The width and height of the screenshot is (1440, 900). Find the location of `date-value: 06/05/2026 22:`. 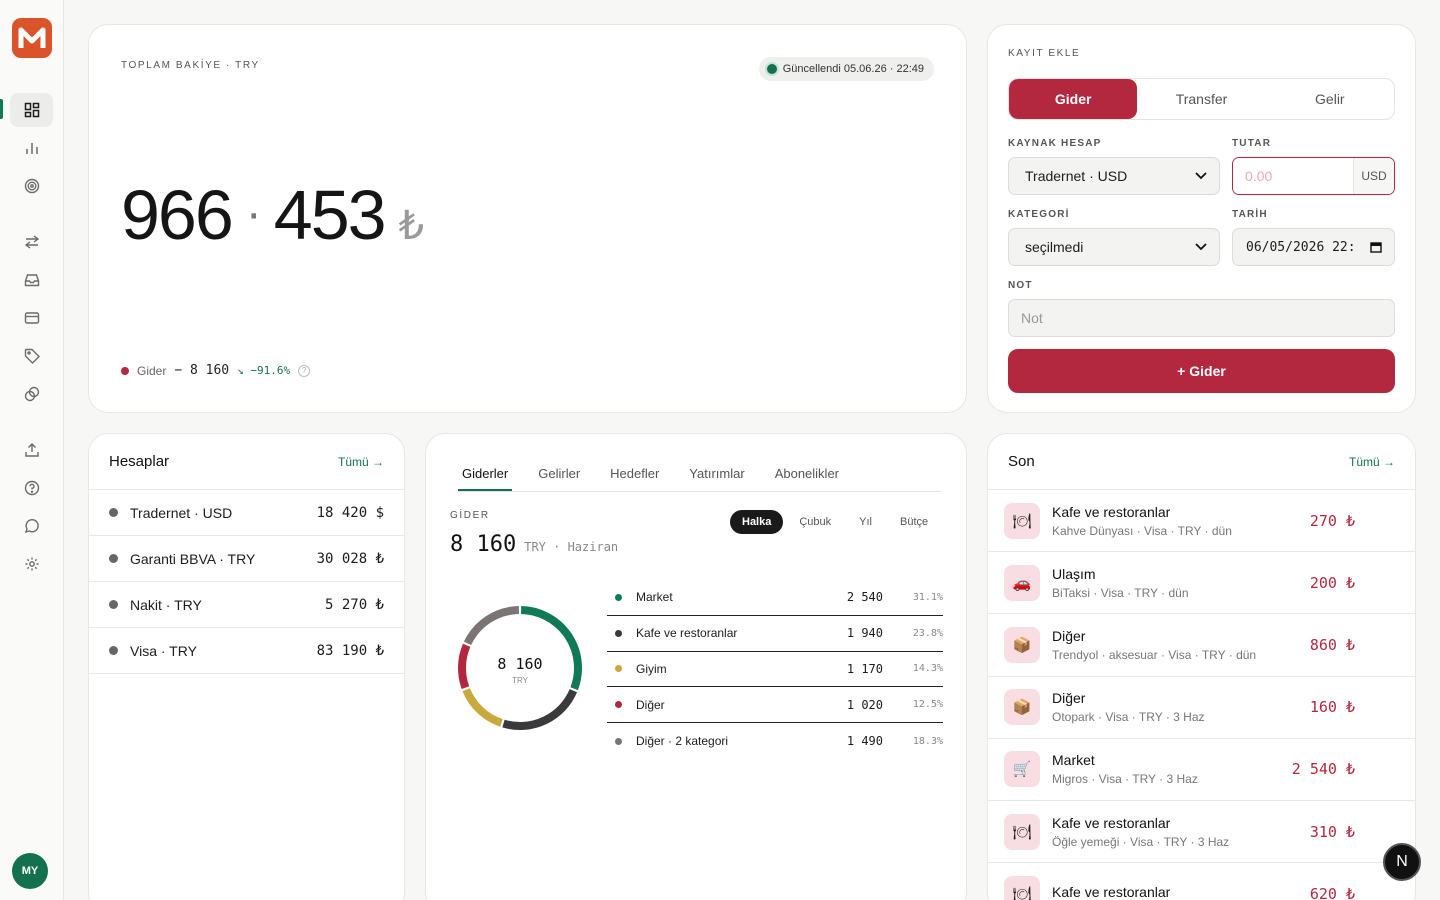

date-value: 06/05/2026 22: is located at coordinates (1301, 247).